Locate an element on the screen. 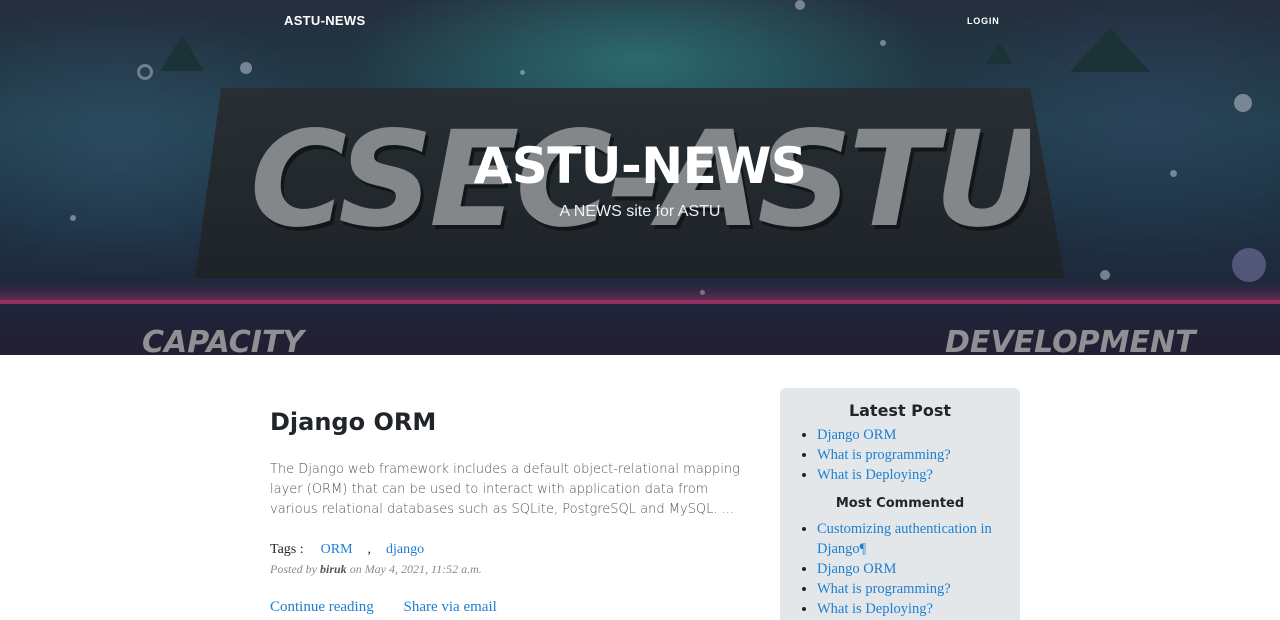 The image size is (1280, 620). most-commented-link: What is Deploying? is located at coordinates (875, 609).